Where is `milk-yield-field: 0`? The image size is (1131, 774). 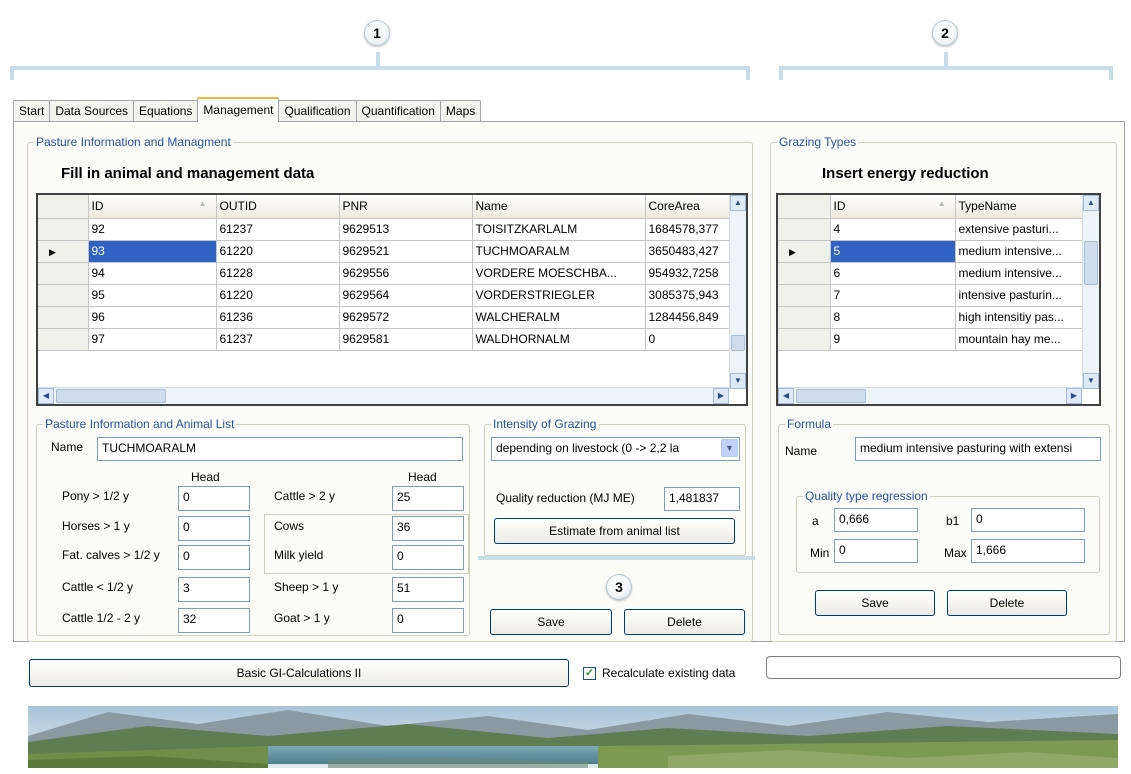 milk-yield-field: 0 is located at coordinates (428, 557).